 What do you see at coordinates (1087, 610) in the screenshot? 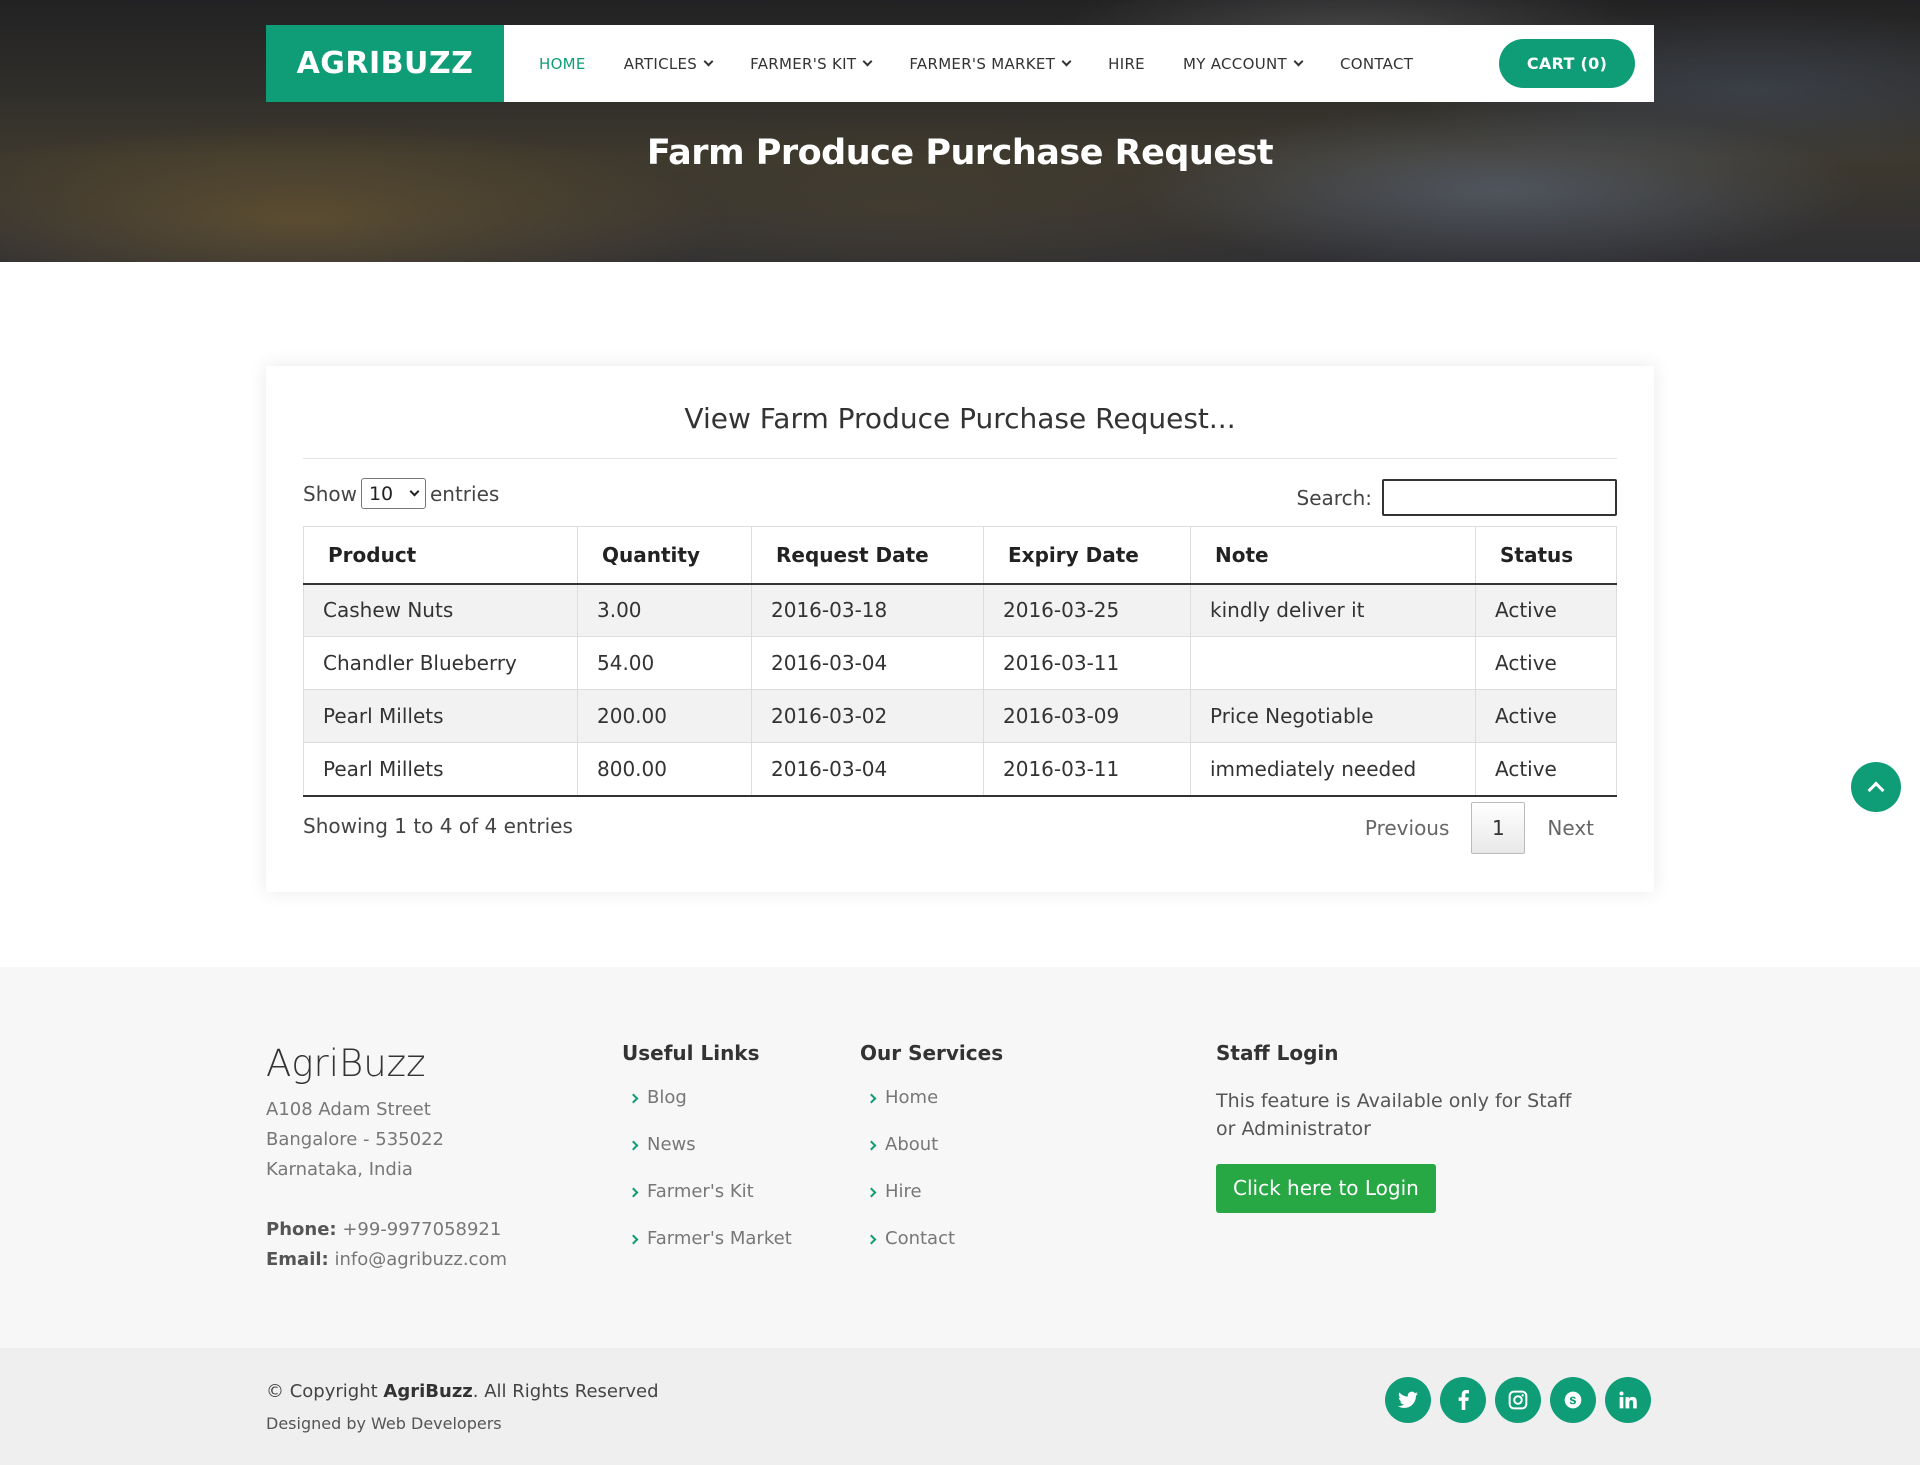
I see `cell-expiry-date: 2016-03-25` at bounding box center [1087, 610].